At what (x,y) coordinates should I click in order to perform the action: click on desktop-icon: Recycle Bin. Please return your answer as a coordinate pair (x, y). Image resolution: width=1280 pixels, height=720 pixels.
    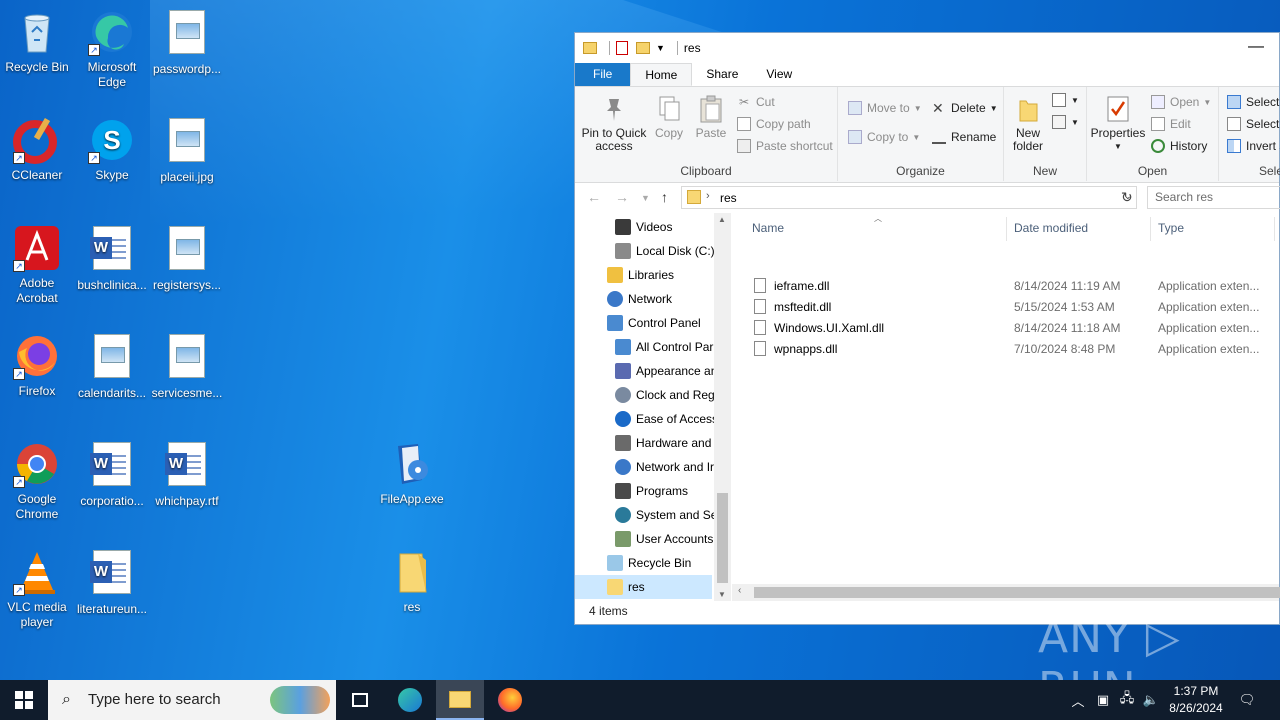
    Looking at the image, I should click on (37, 41).